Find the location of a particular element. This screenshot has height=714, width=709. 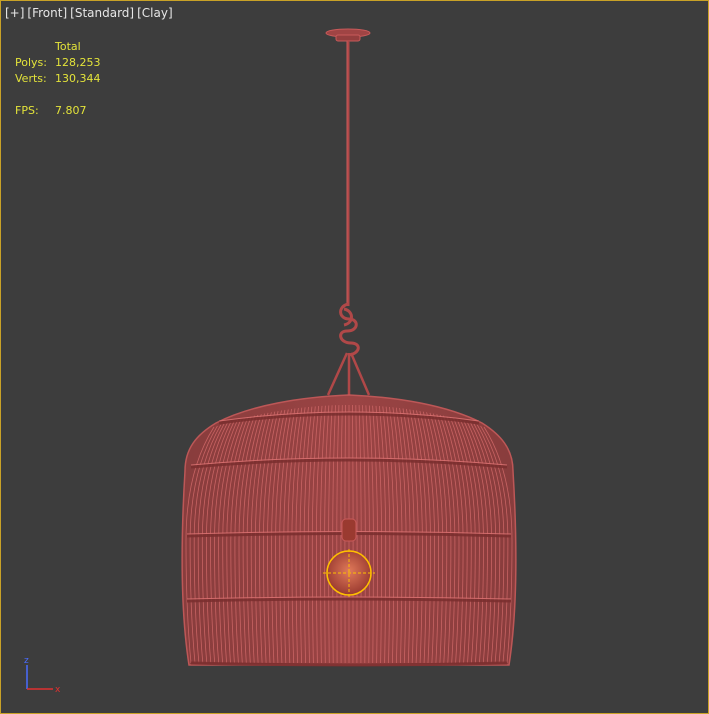

hanging-cord is located at coordinates (348, 173).